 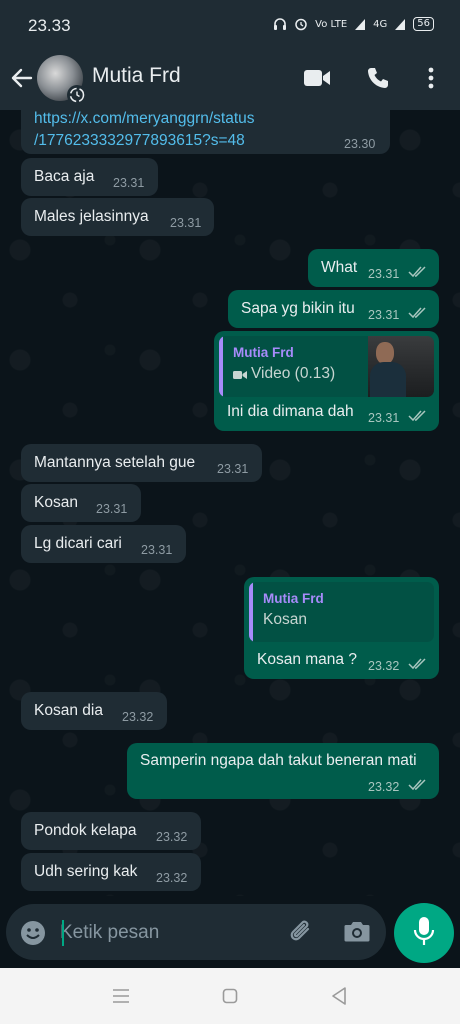 I want to click on message-incoming: Udh sering kak 23.32, so click(x=111, y=872).